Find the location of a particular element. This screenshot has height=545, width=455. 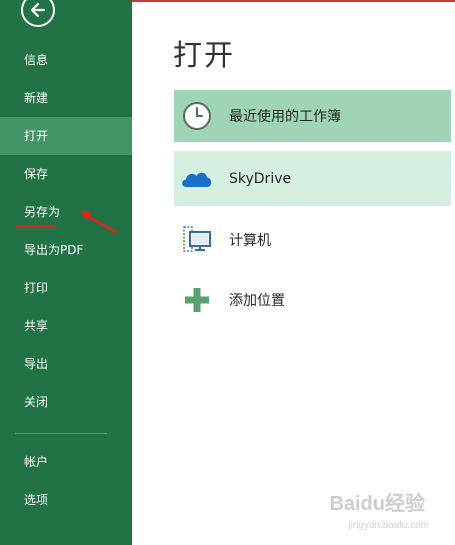

nav-item-save: 保存 is located at coordinates (66, 174).